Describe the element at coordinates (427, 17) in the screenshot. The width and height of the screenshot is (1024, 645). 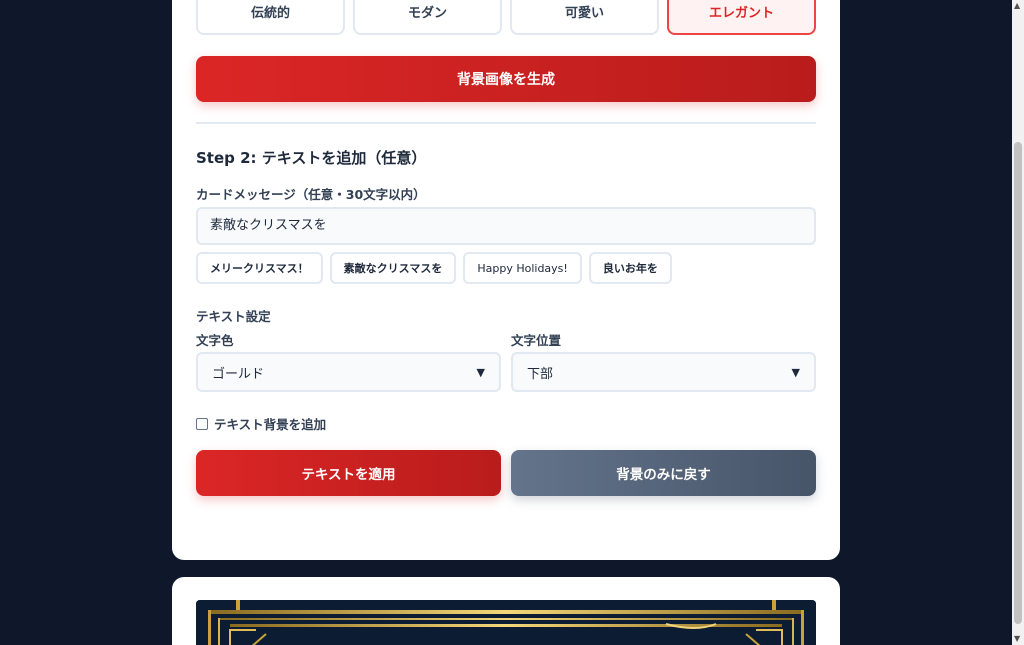
I see `style-option-modern: モダン` at that location.